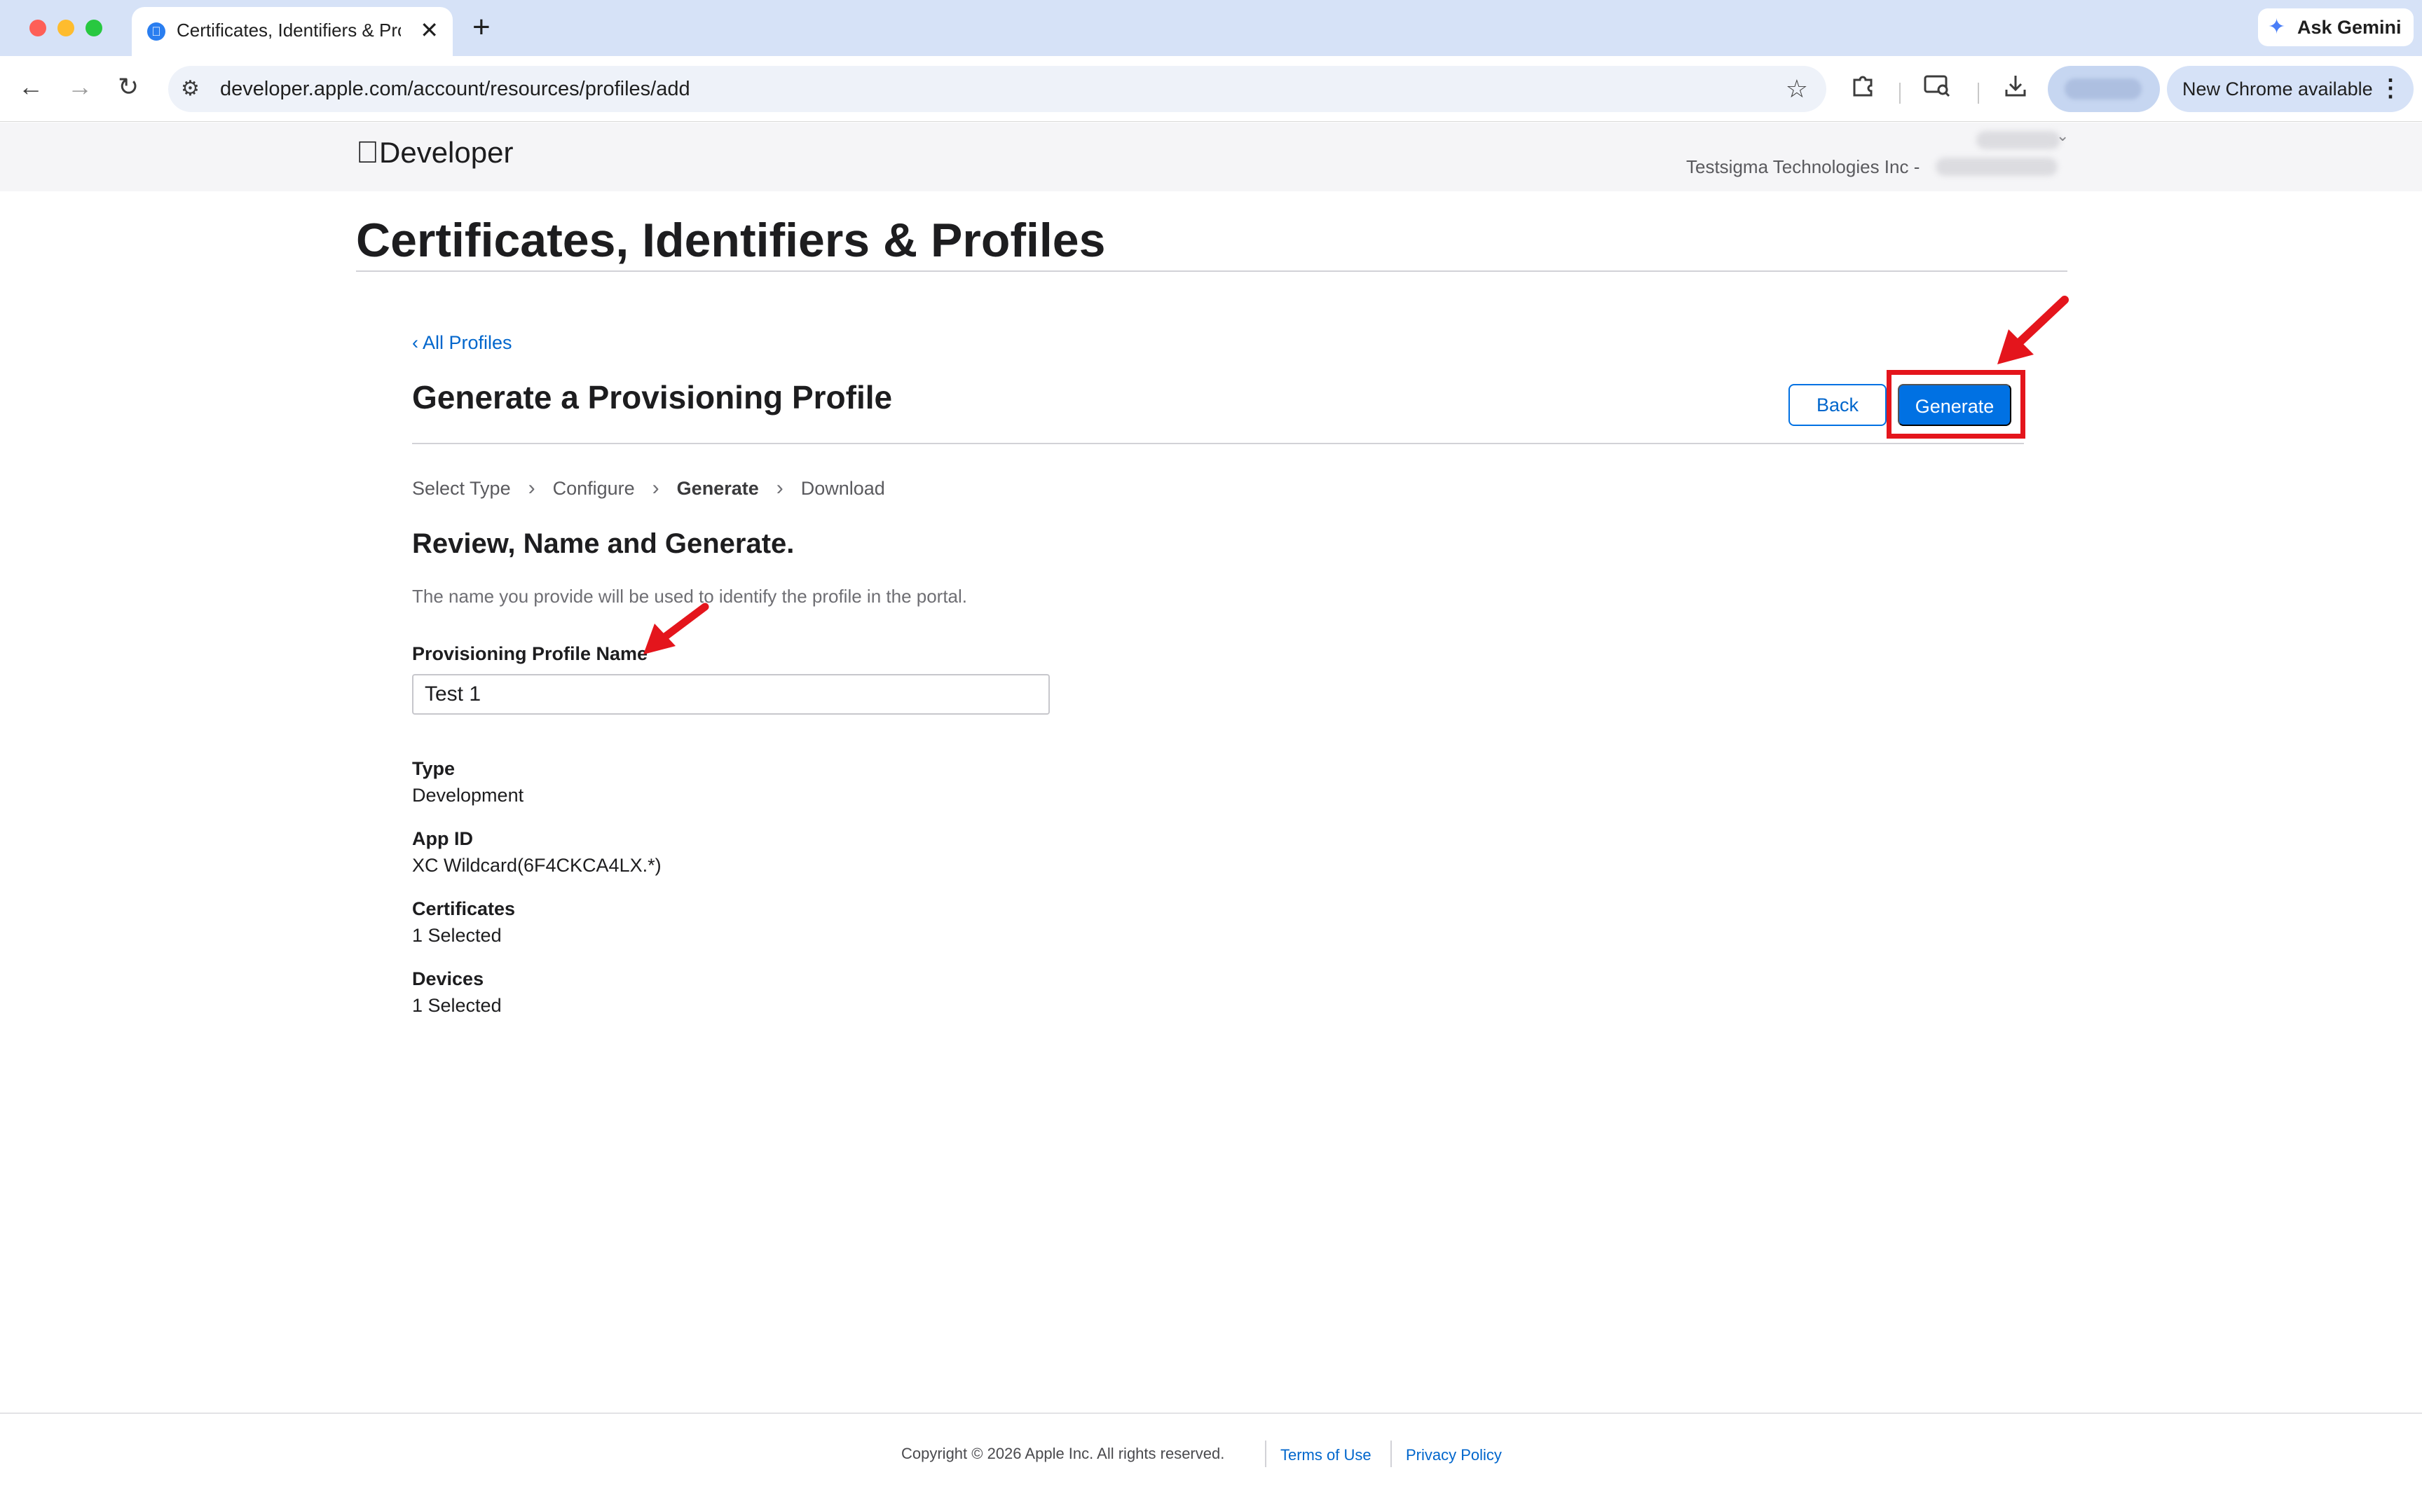 This screenshot has height=1512, width=2422. Describe the element at coordinates (1356, 475) in the screenshot. I see `annotation-arrows` at that location.